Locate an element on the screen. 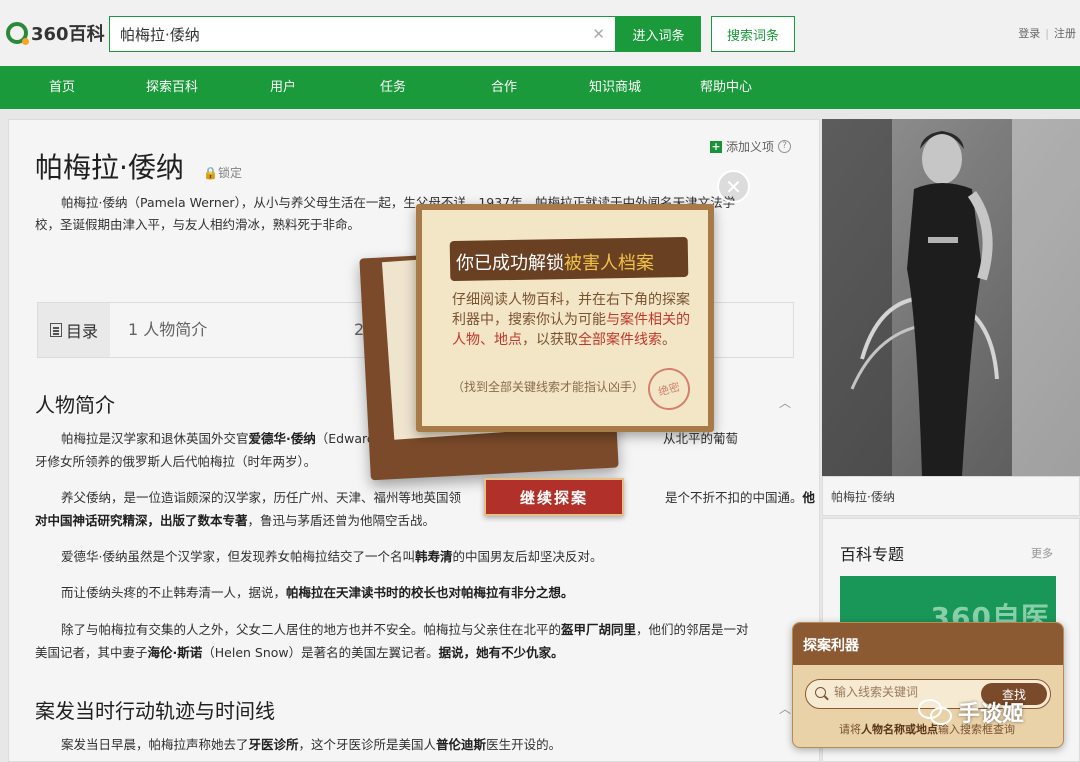 The height and width of the screenshot is (762, 1080). logo: 360百科 is located at coordinates (55, 33).